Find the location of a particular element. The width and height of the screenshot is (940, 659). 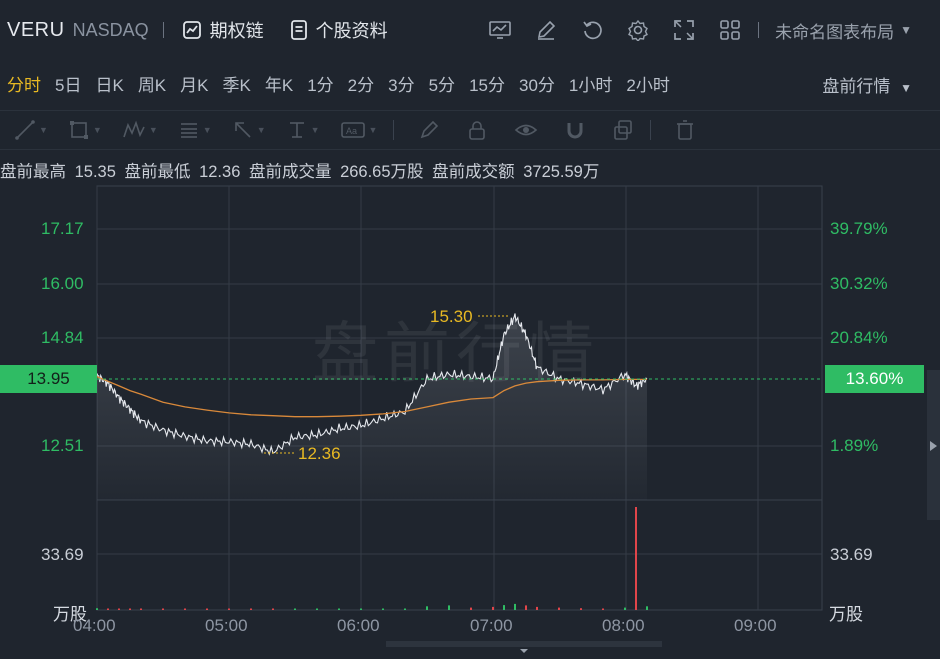

arrow-tool-icon: ▼ is located at coordinates (249, 130).